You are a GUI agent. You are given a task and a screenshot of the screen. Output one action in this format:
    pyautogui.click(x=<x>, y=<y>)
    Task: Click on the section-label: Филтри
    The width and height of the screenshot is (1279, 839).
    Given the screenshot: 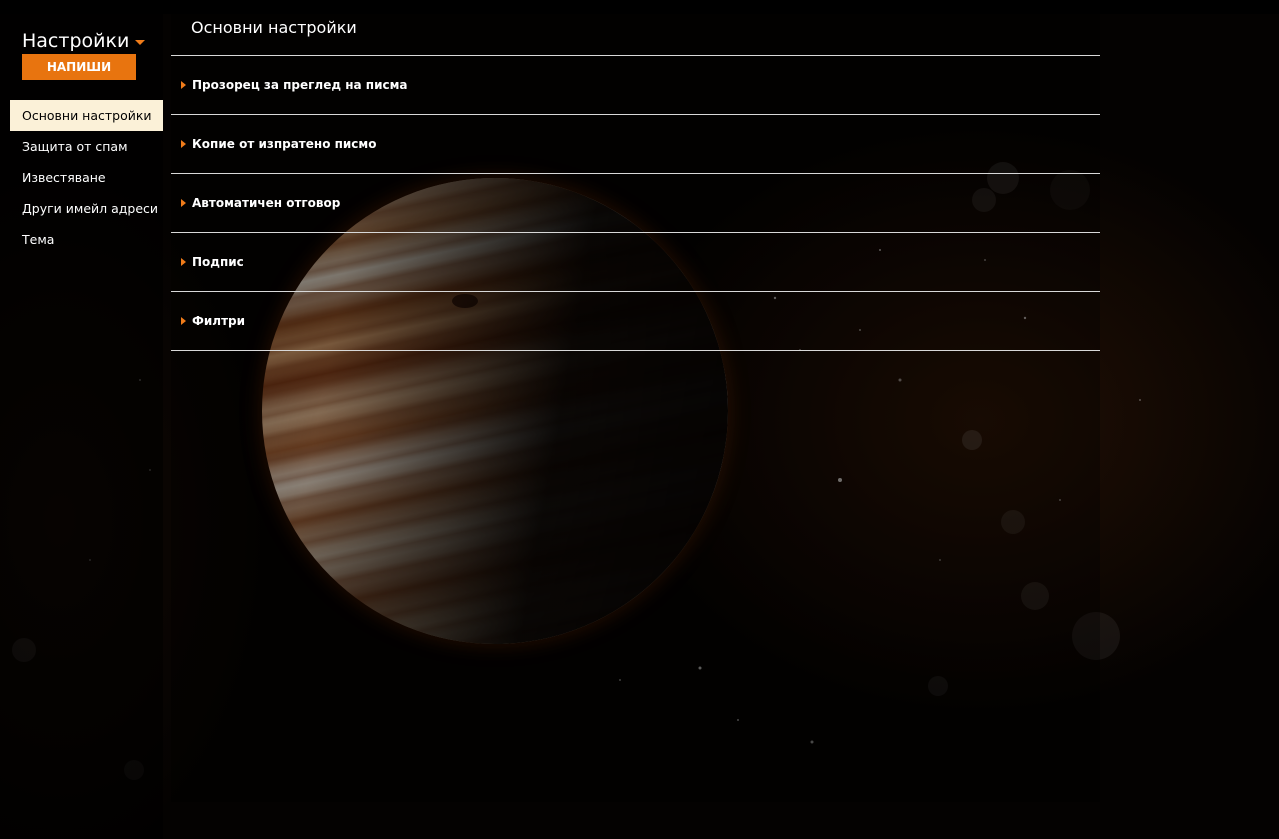 What is the action you would take?
    pyautogui.click(x=219, y=321)
    